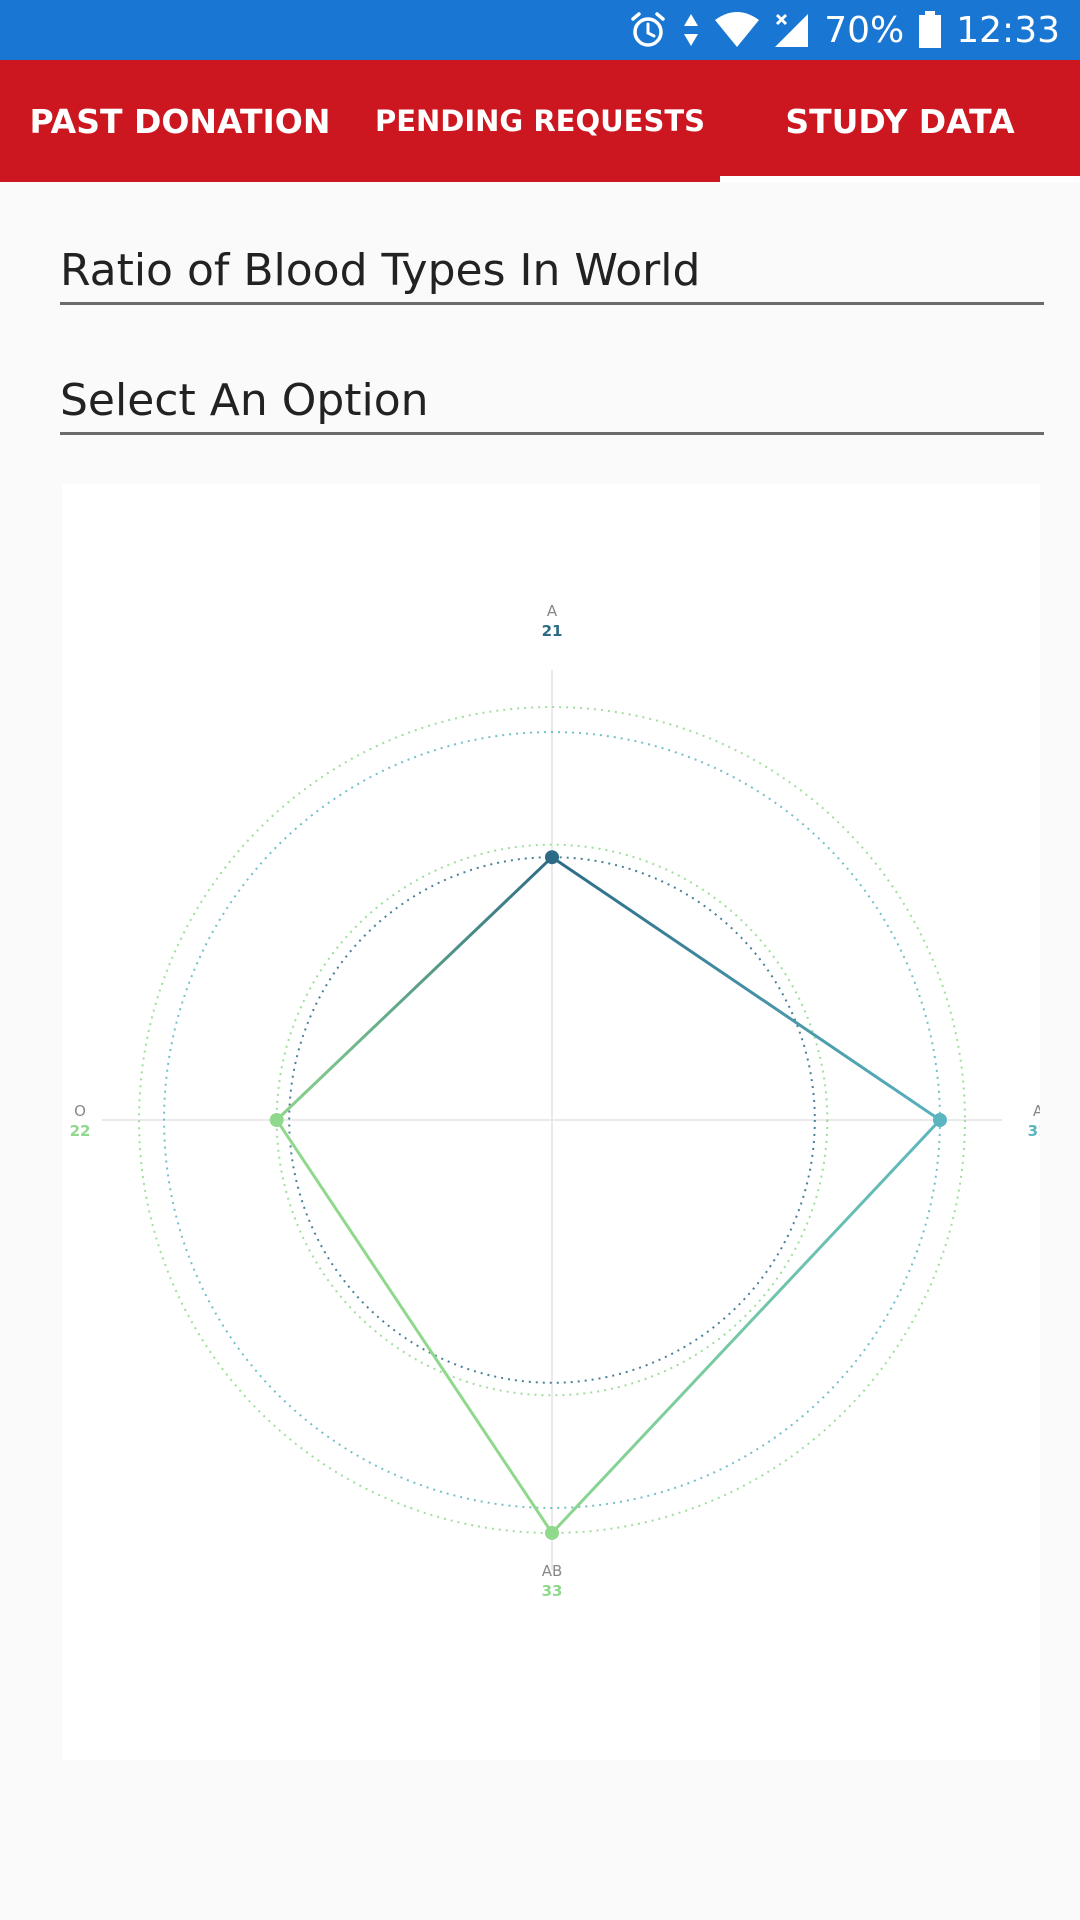 The width and height of the screenshot is (1080, 1920). Describe the element at coordinates (180, 121) in the screenshot. I see `tab-past-donation: PAST DONATION` at that location.